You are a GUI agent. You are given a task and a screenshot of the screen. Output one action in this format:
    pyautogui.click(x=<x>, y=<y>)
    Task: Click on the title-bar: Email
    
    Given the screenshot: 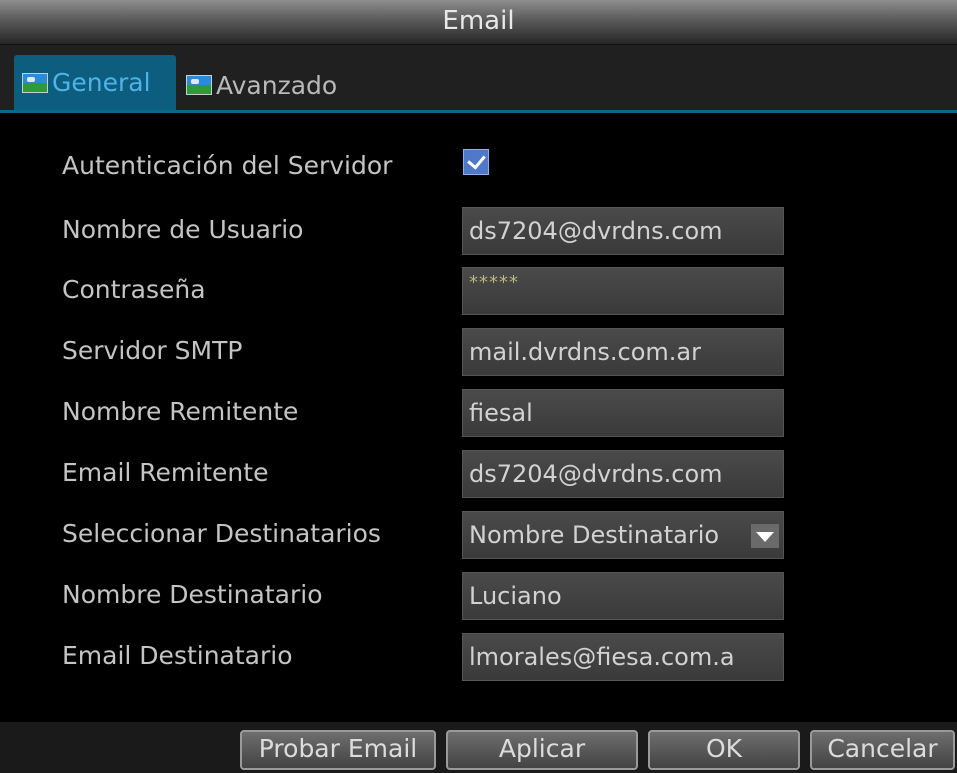 What is the action you would take?
    pyautogui.click(x=478, y=22)
    